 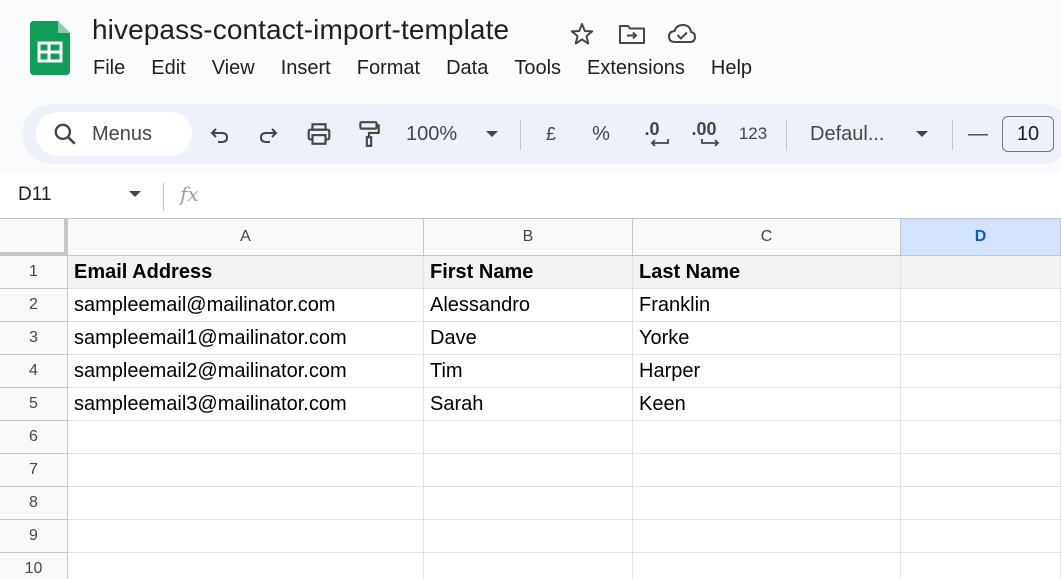 What do you see at coordinates (246, 404) in the screenshot?
I see `cell-a5: sampleemail3@mailinator.com` at bounding box center [246, 404].